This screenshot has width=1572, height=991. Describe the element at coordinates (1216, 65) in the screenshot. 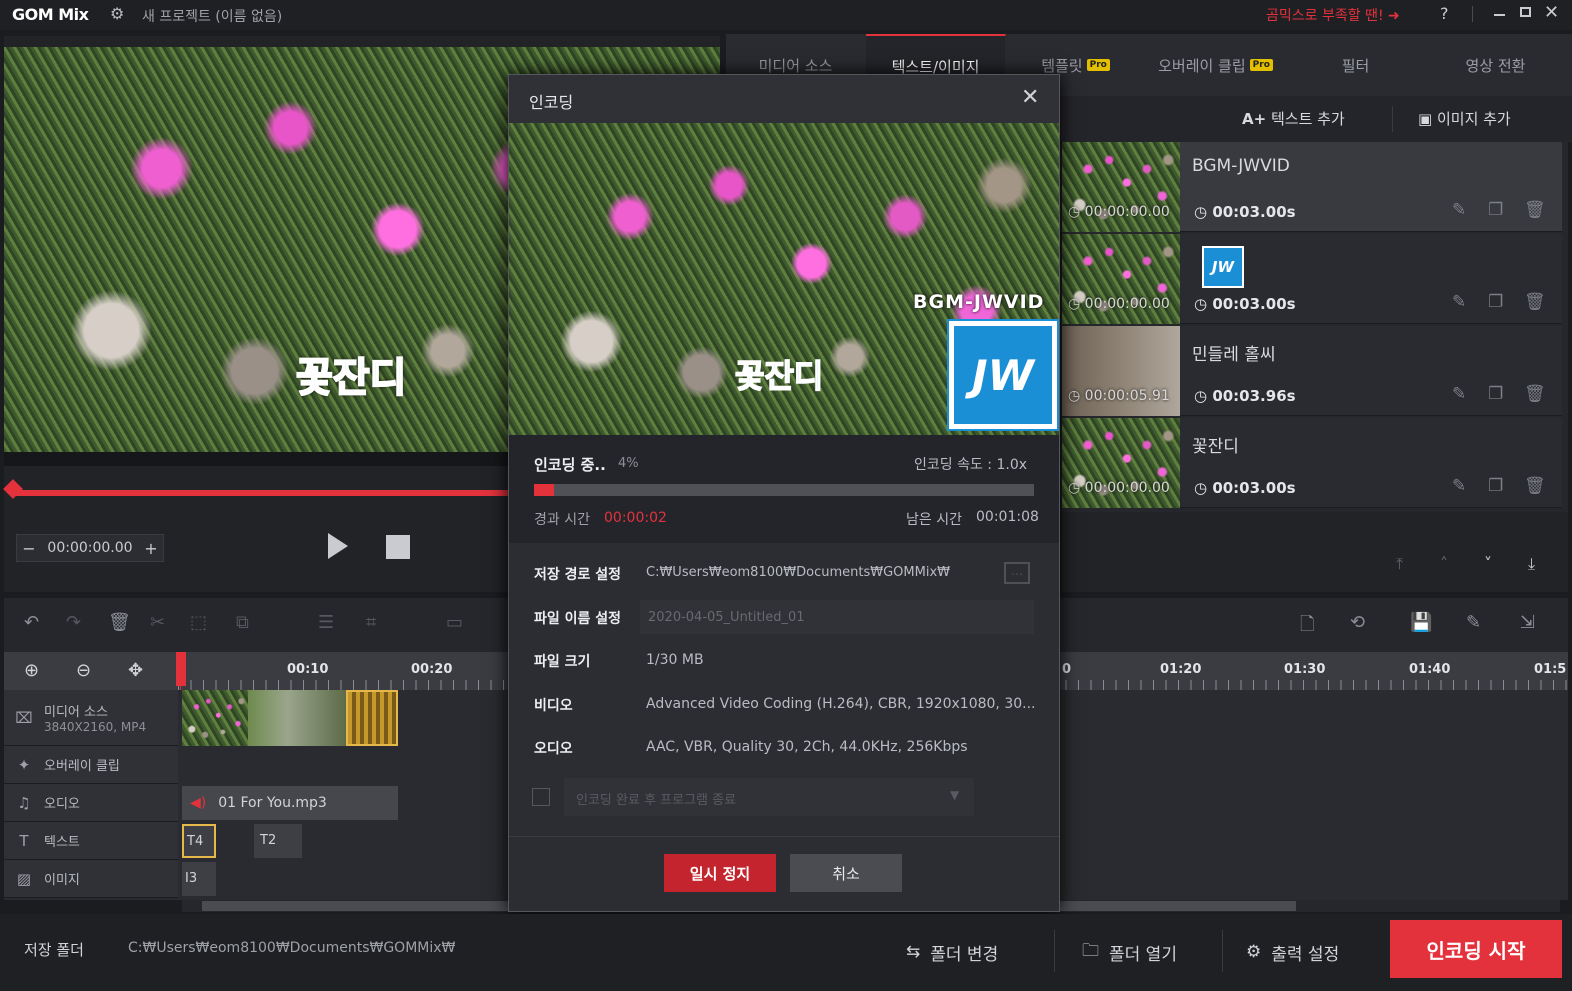

I see `tab-overlay-clip: 오버레이 클립 Pro` at that location.